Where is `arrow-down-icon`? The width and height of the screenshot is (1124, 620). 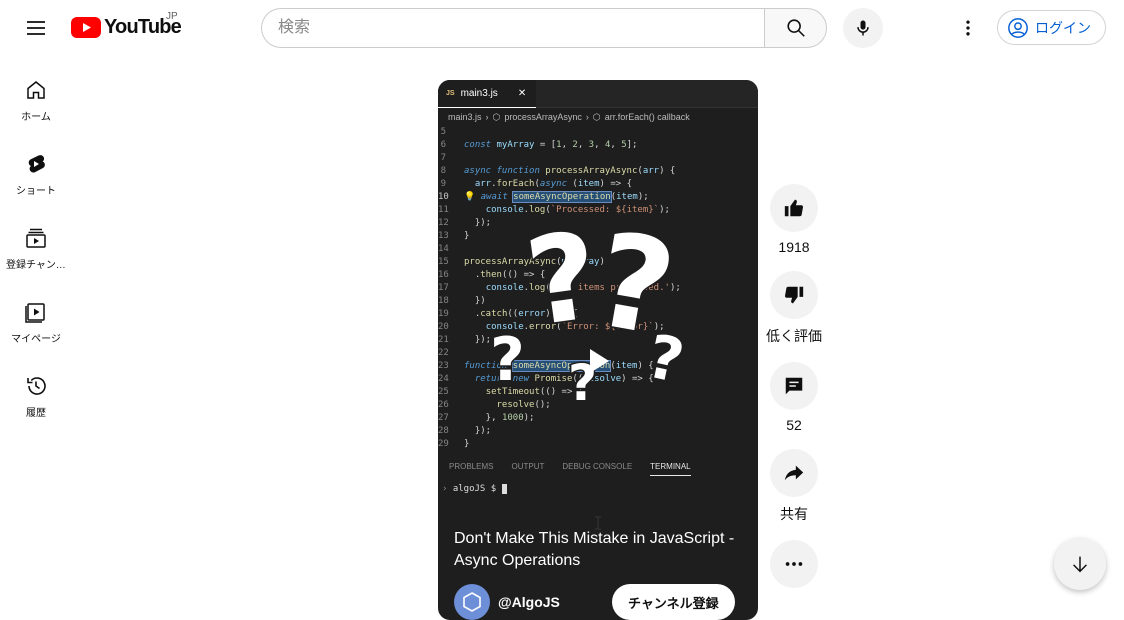 arrow-down-icon is located at coordinates (1080, 564).